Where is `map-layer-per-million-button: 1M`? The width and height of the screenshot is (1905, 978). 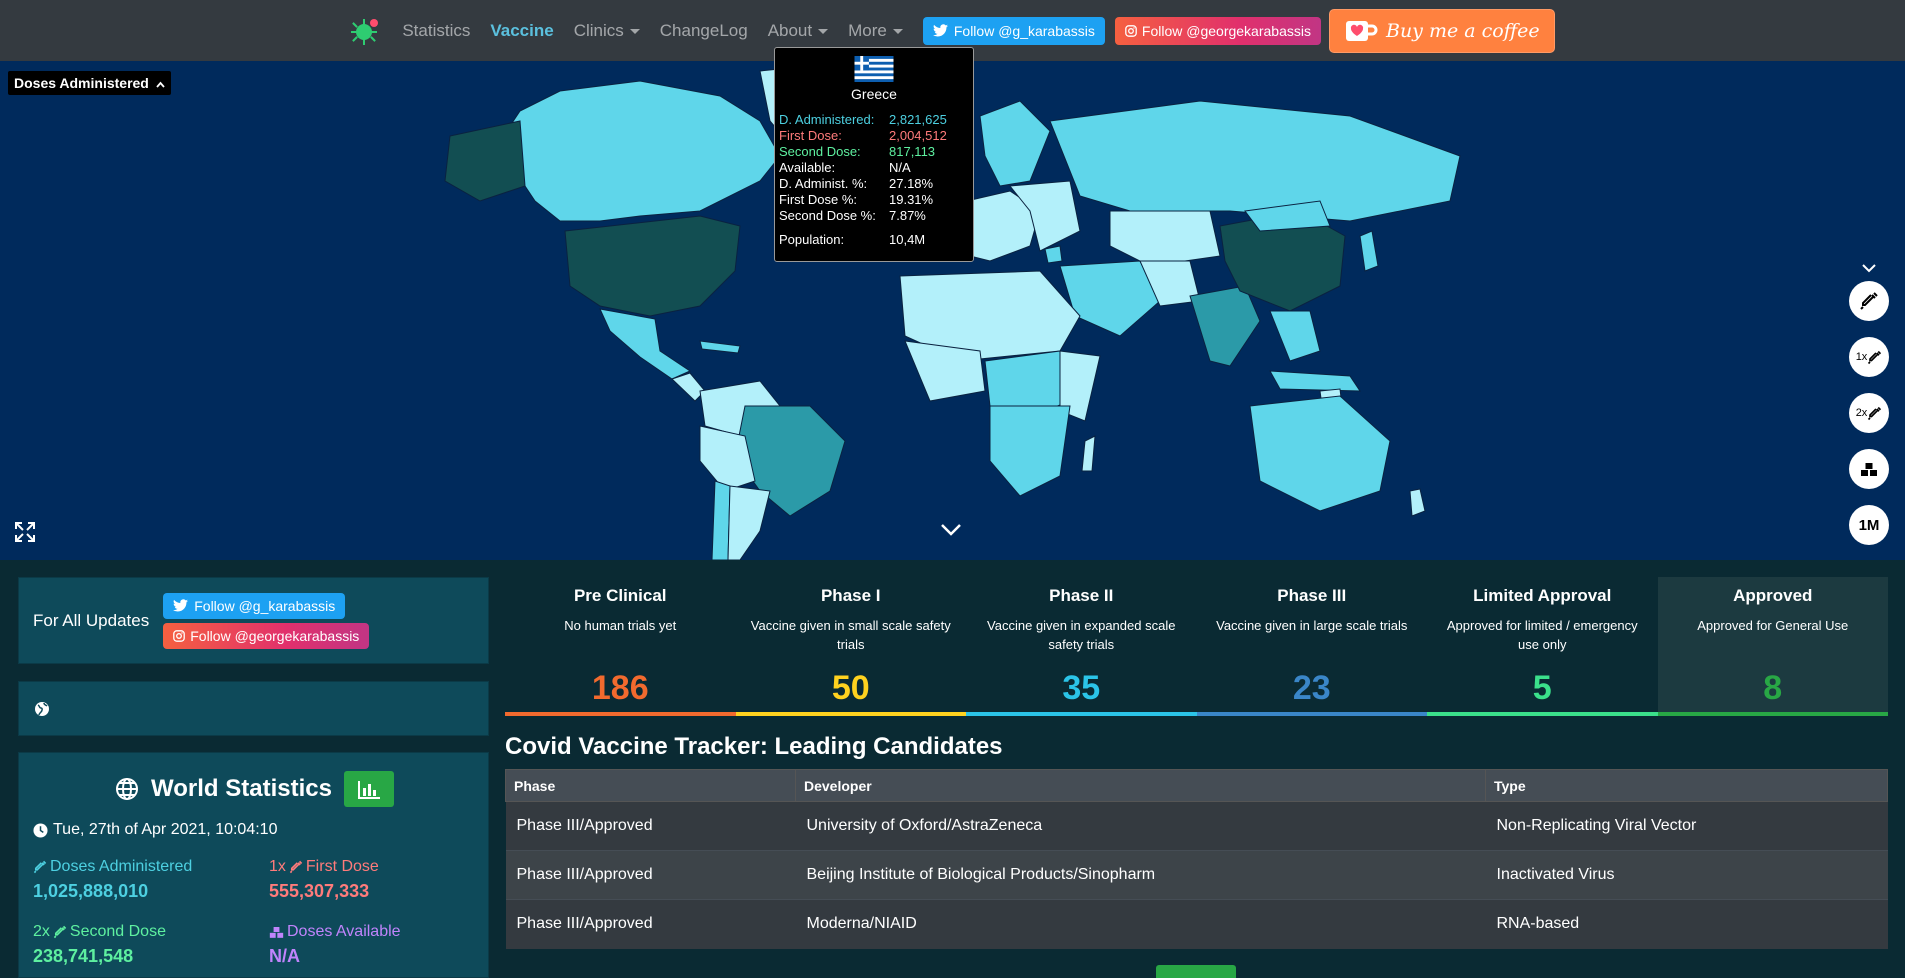 map-layer-per-million-button: 1M is located at coordinates (1869, 525).